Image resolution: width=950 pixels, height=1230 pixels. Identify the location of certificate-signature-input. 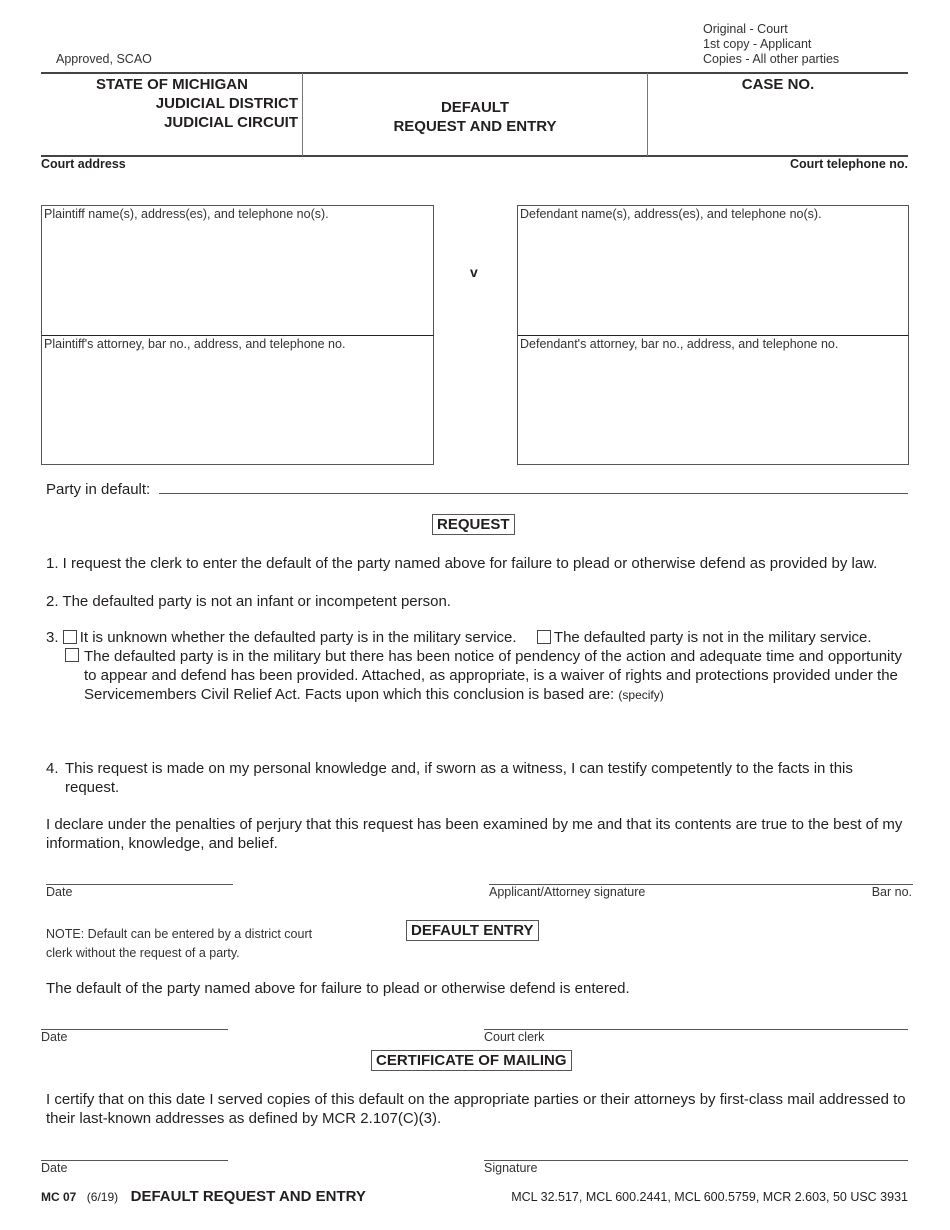
(696, 1150).